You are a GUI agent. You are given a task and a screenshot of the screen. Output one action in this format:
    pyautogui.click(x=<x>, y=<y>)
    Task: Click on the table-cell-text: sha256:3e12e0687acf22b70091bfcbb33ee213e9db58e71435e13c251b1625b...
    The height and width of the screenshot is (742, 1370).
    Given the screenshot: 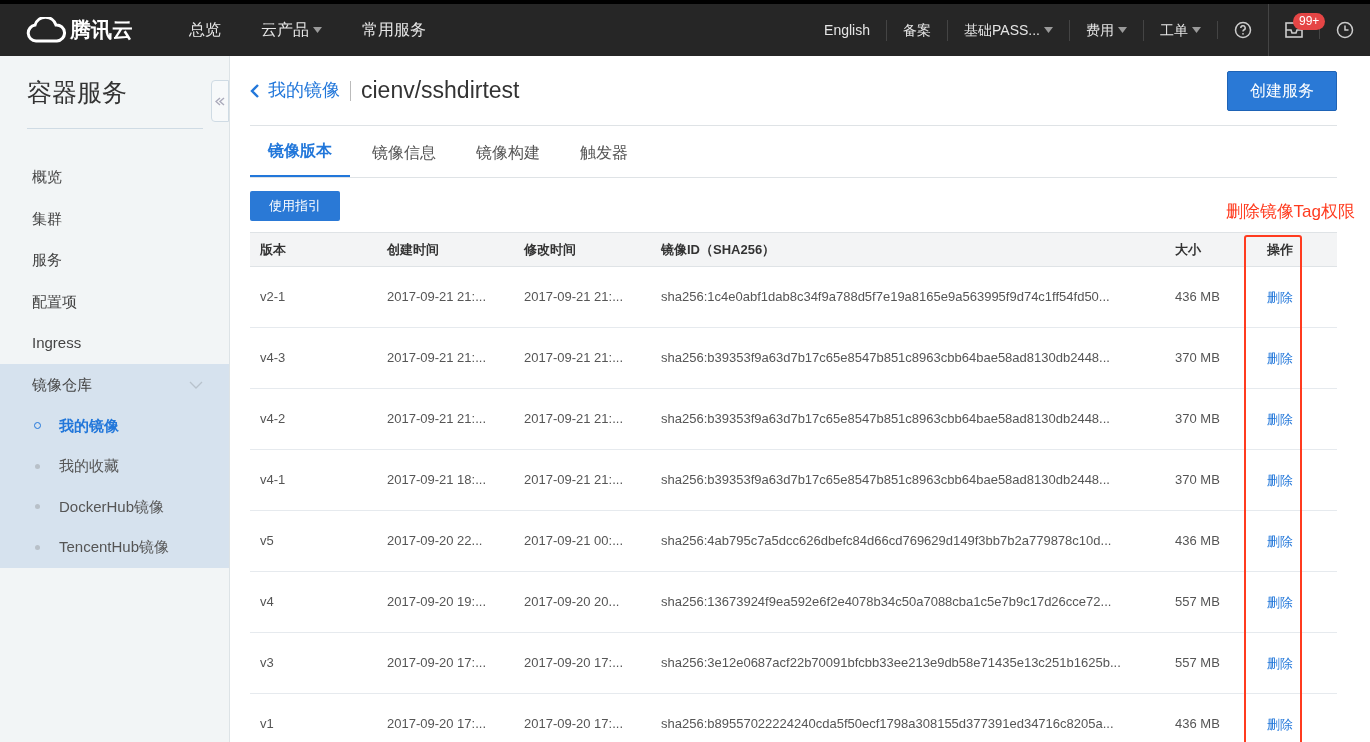 What is the action you would take?
    pyautogui.click(x=891, y=663)
    